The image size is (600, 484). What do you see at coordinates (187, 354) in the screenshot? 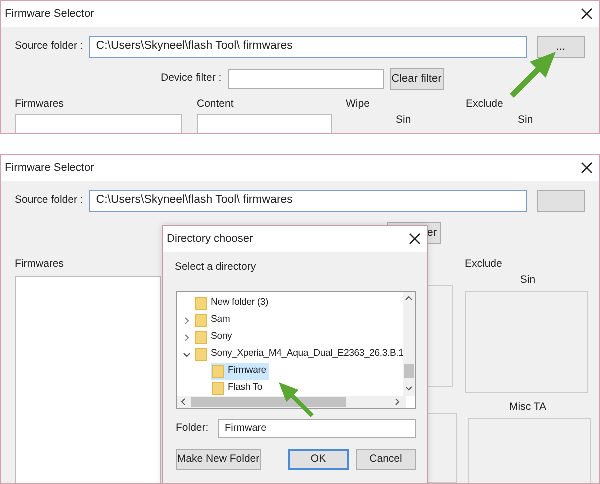
I see `chevron-down-icon` at bounding box center [187, 354].